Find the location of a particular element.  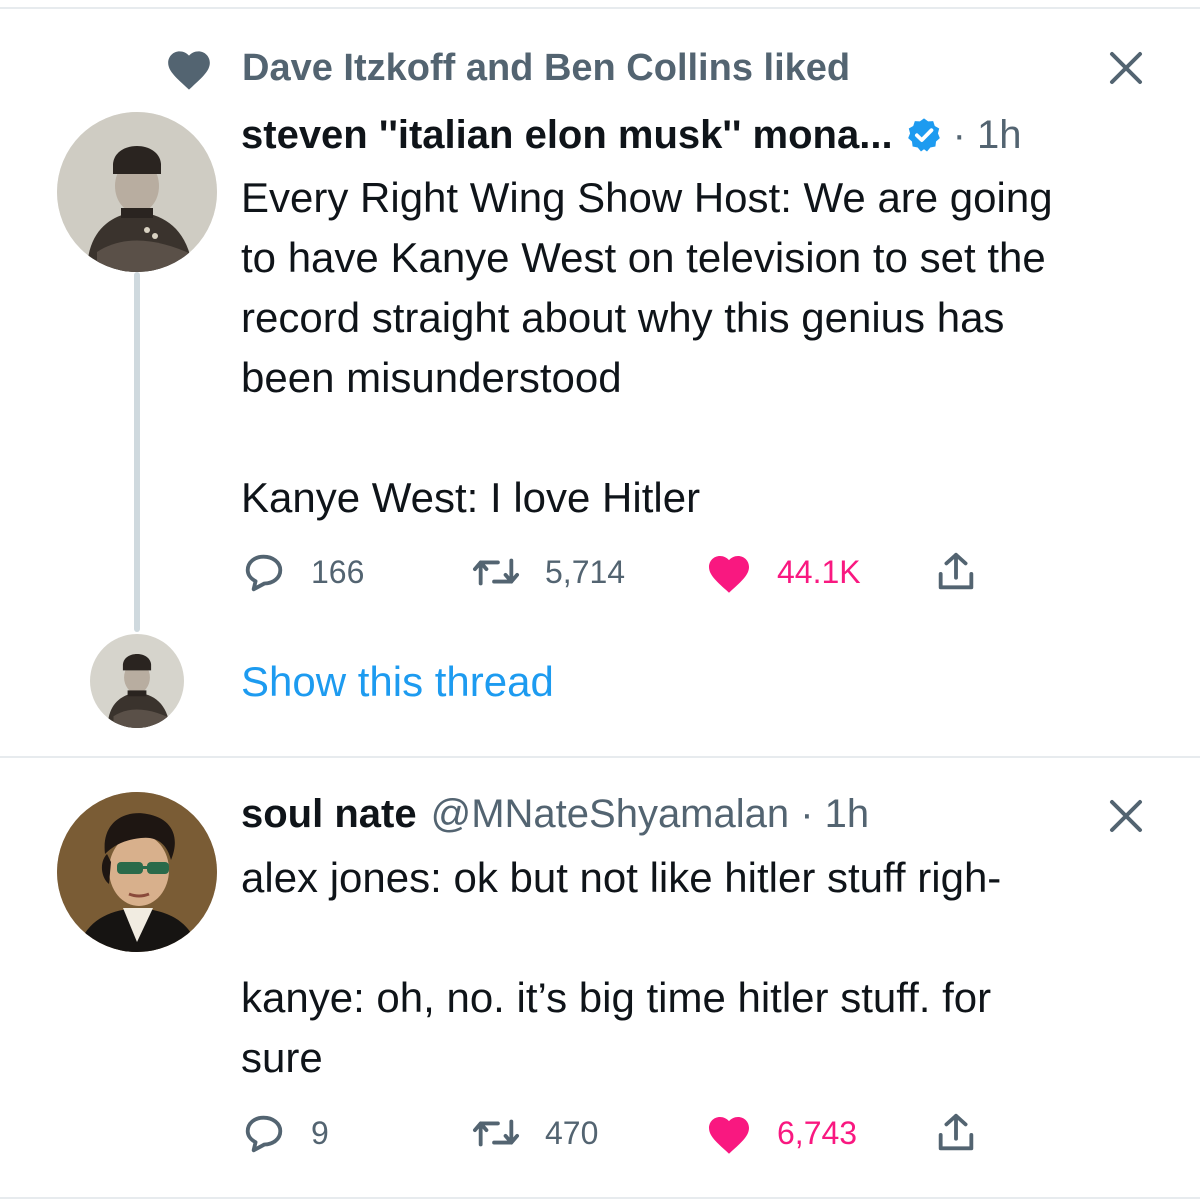

reply-button: 166 is located at coordinates (302, 572).